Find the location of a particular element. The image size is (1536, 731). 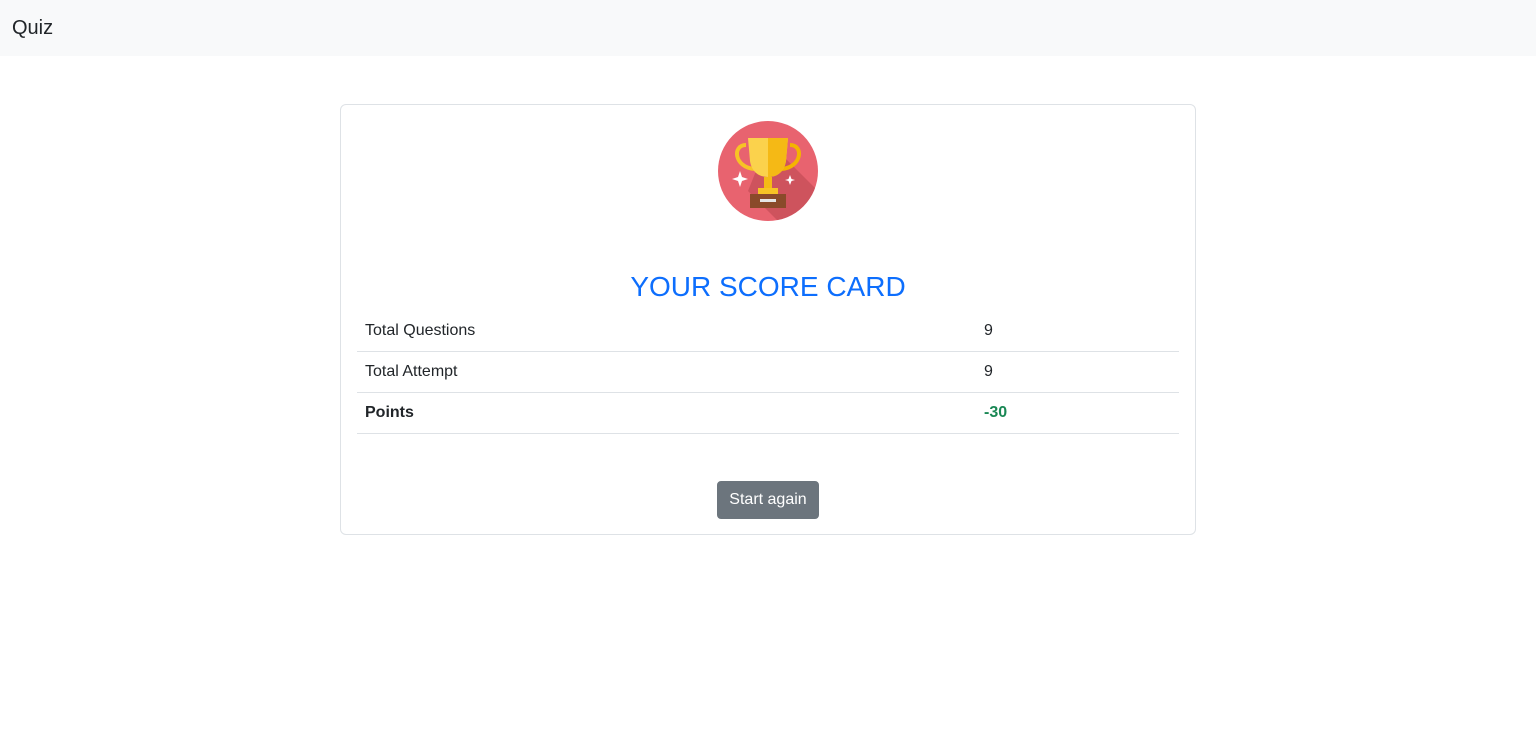

table-row: Total Questions 9 is located at coordinates (768, 331).